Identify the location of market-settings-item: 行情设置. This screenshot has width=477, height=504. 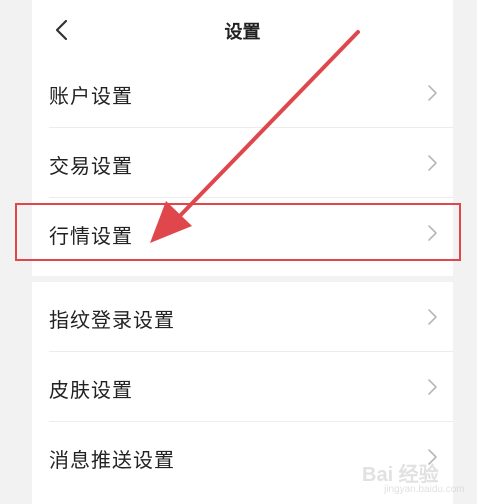
(242, 233).